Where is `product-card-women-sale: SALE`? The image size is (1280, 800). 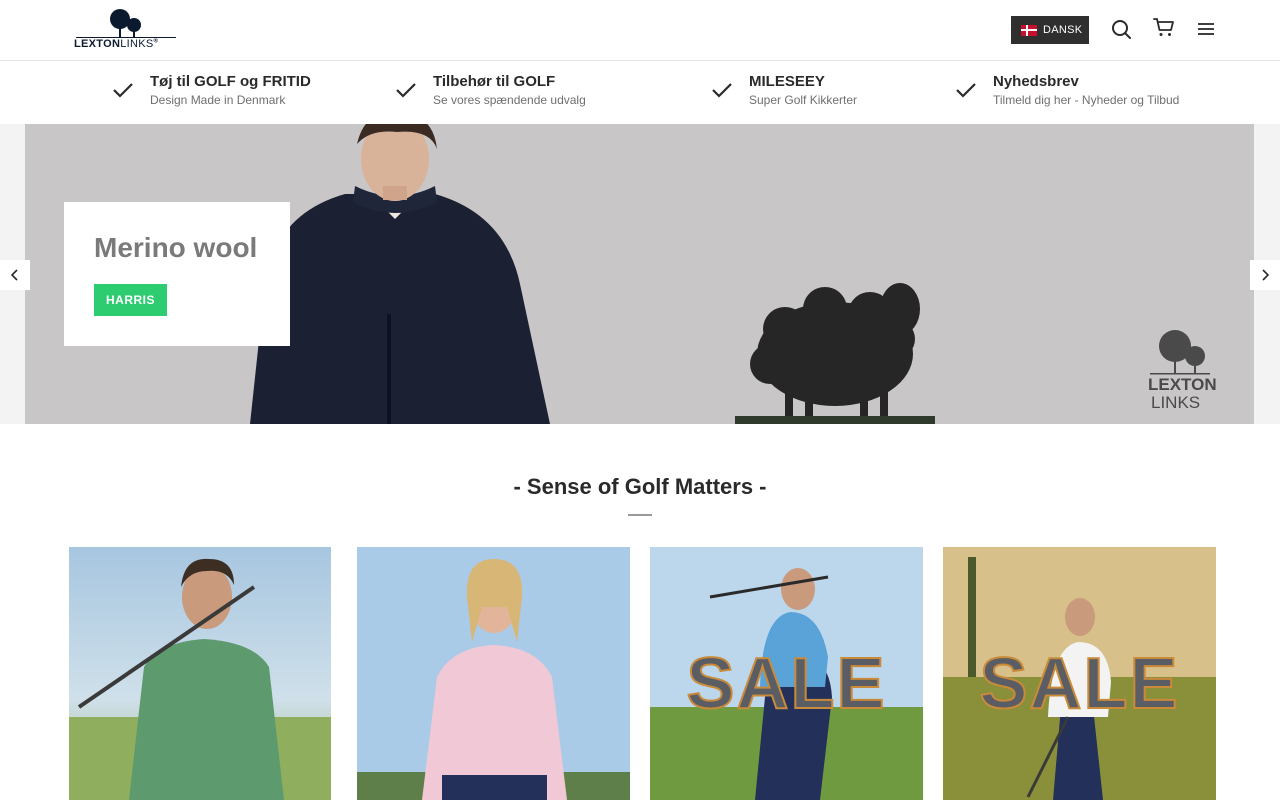
product-card-women-sale: SALE is located at coordinates (1079, 673).